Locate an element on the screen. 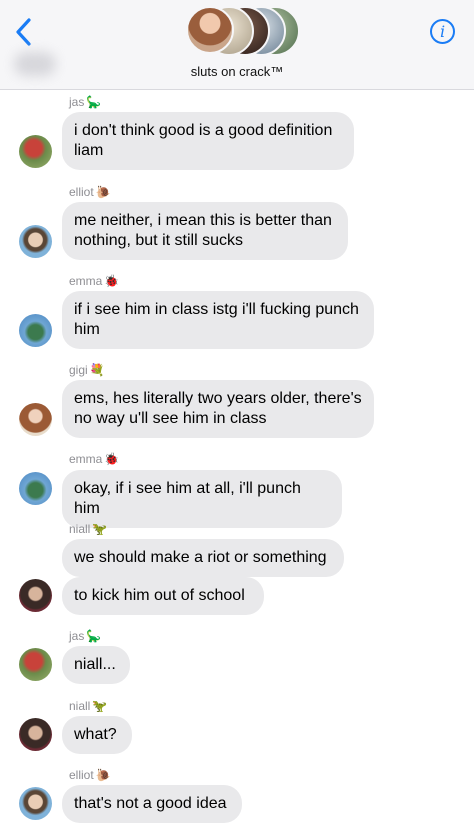 This screenshot has height=832, width=474. info-icon: i is located at coordinates (442, 31).